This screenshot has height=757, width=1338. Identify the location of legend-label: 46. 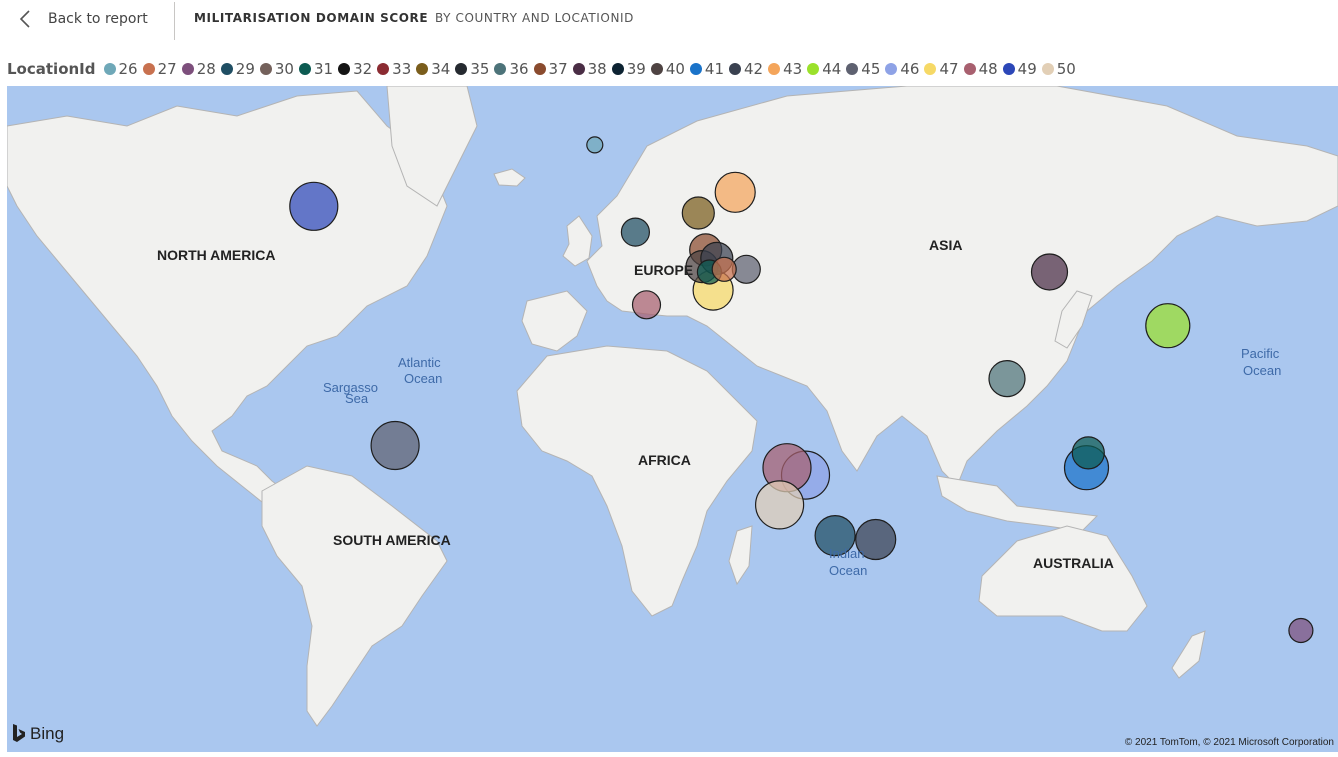
(910, 69).